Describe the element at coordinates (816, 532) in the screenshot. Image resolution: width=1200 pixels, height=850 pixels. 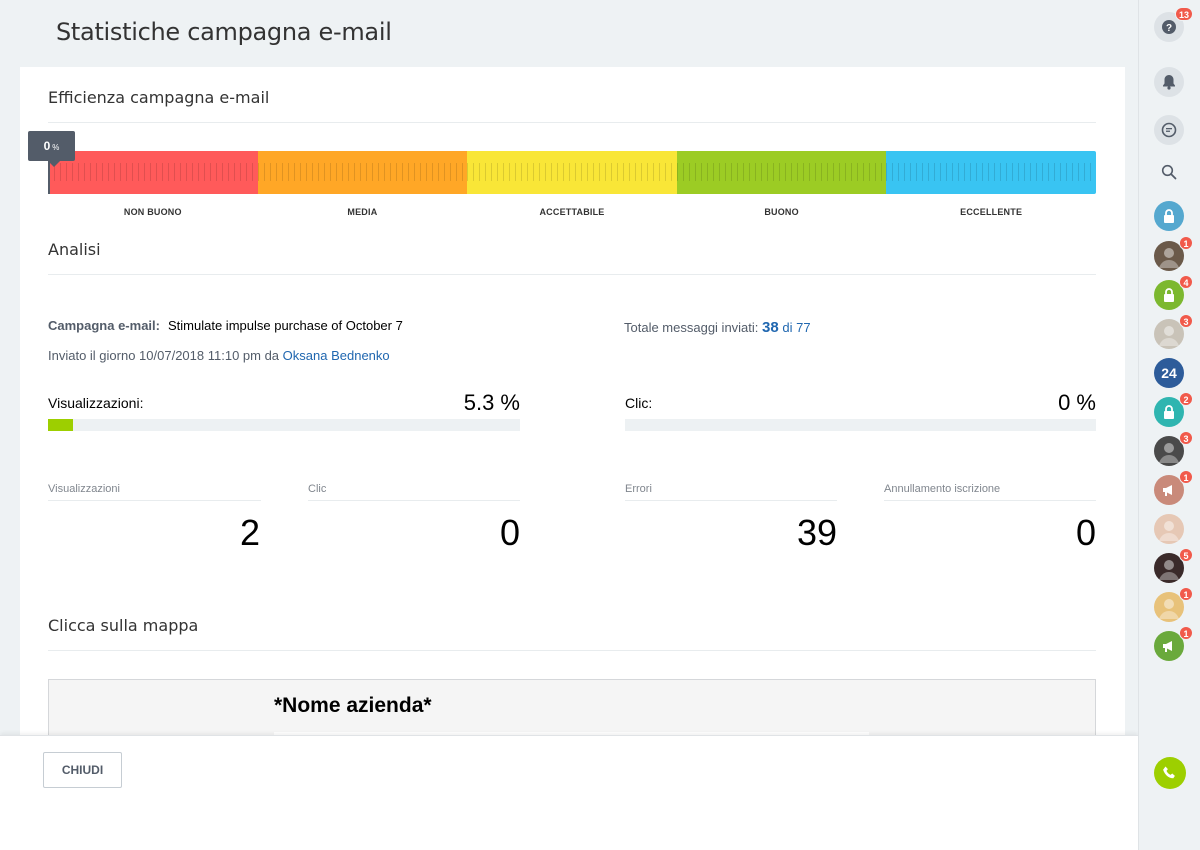
I see `stat-value-errors: 39` at that location.